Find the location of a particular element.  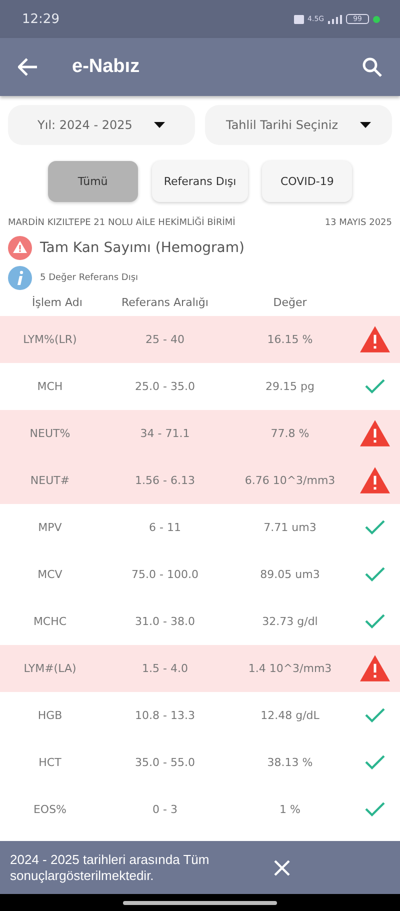

reference-range: 0 - 3 is located at coordinates (165, 809).